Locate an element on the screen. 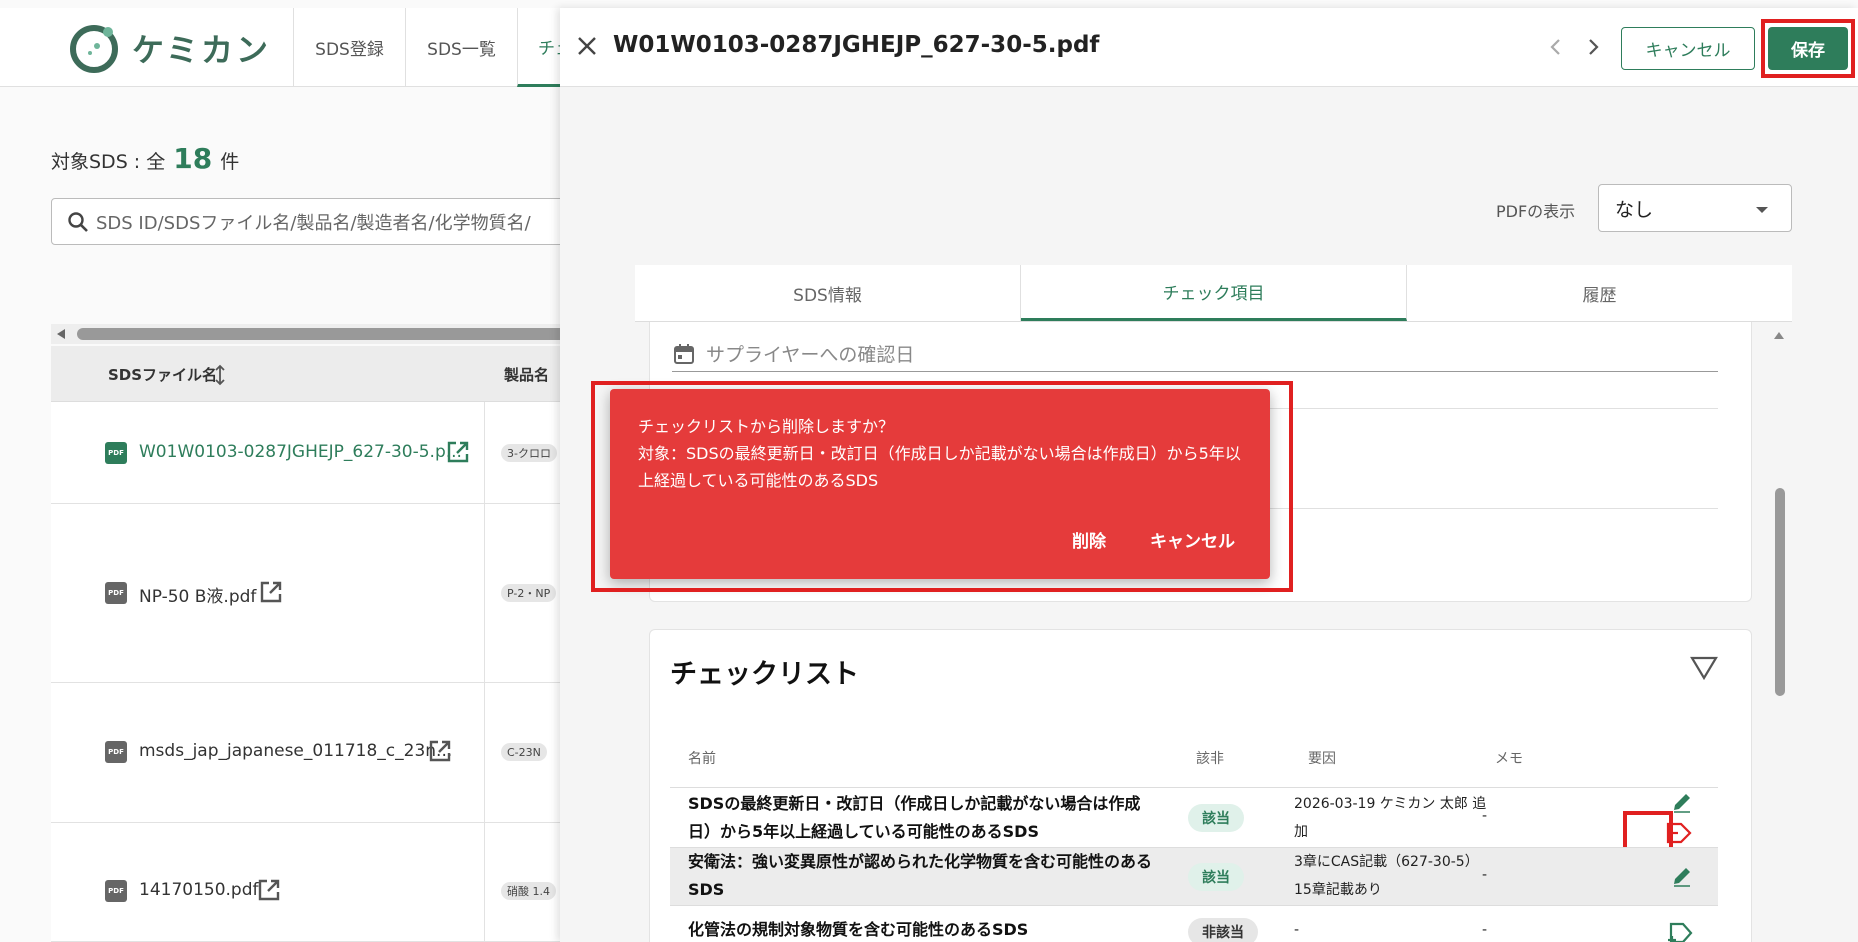 The image size is (1858, 942). sort-icon is located at coordinates (220, 375).